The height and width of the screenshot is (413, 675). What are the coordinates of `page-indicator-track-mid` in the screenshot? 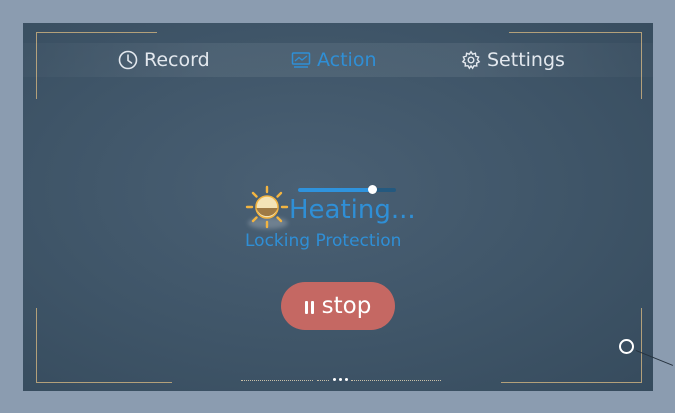 It's located at (323, 380).